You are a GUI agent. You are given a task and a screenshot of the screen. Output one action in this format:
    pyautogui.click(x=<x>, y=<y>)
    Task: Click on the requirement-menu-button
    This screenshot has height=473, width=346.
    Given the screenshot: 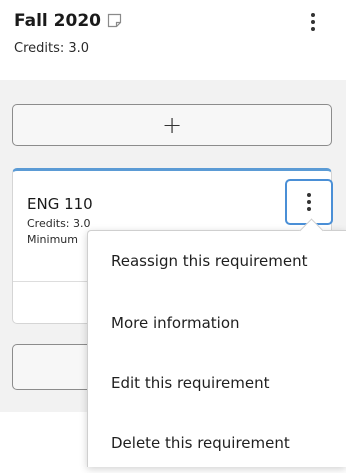 What is the action you would take?
    pyautogui.click(x=309, y=202)
    